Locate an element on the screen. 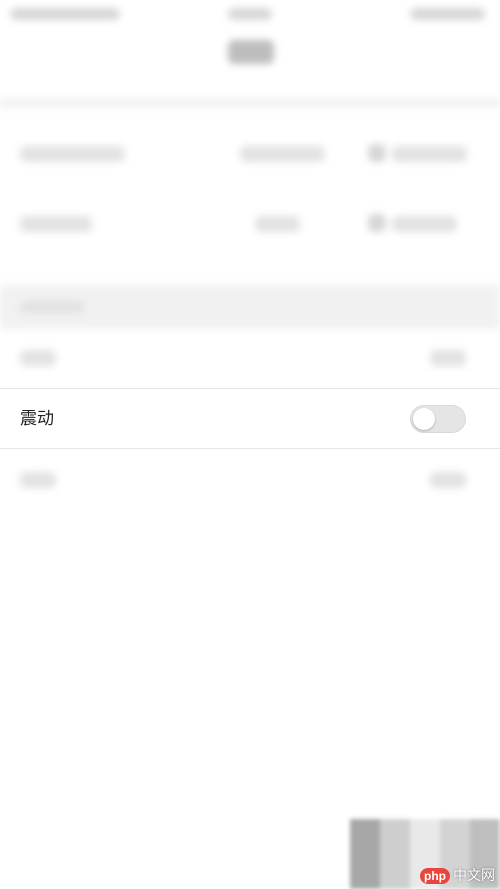 The width and height of the screenshot is (500, 889). vibrate-label: 震动 is located at coordinates (37, 419).